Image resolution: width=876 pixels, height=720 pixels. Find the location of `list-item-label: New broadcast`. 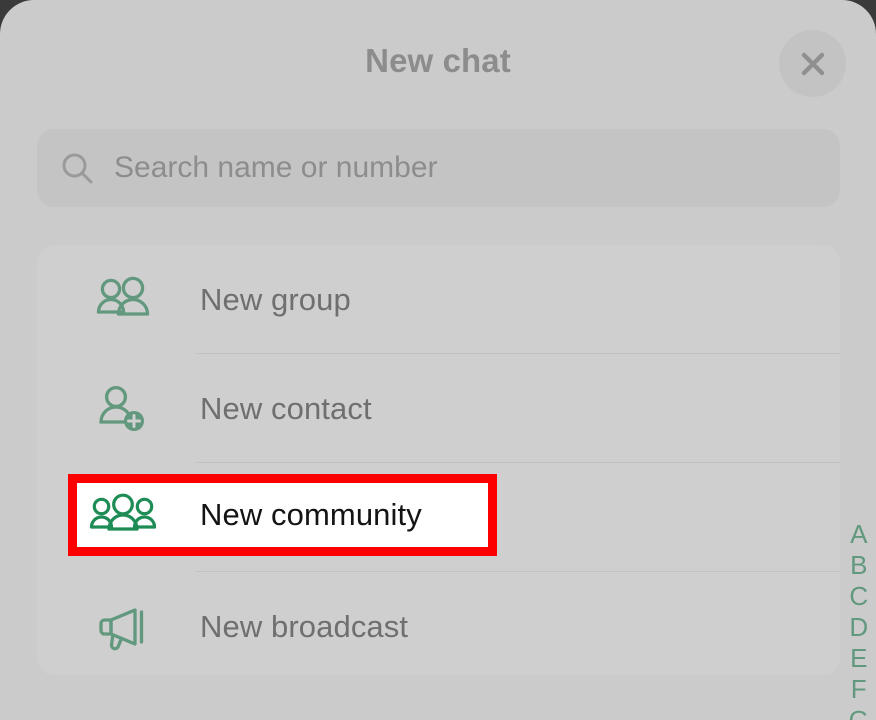

list-item-label: New broadcast is located at coordinates (304, 626).